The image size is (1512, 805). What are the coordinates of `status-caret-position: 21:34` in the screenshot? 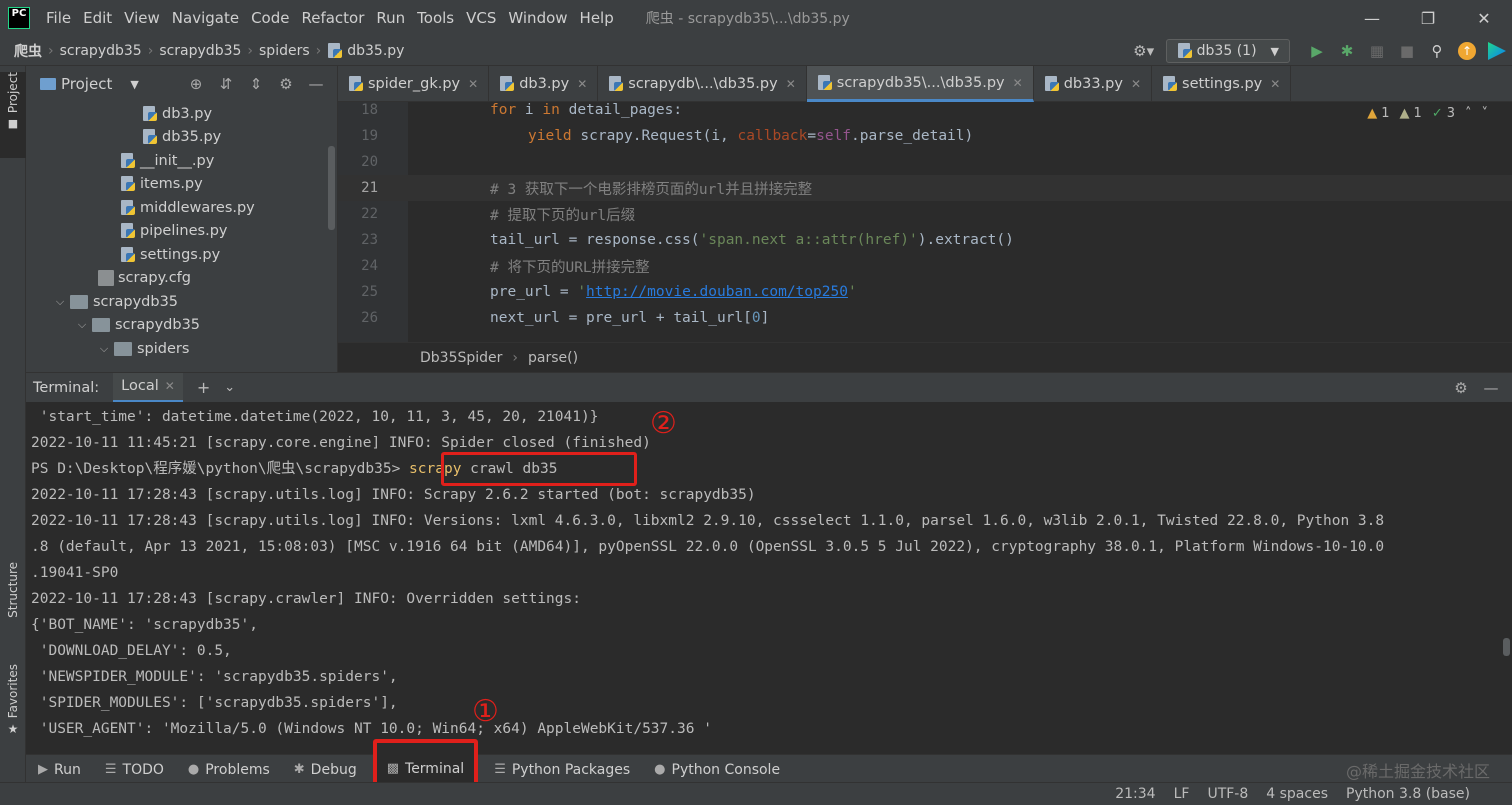 It's located at (1135, 794).